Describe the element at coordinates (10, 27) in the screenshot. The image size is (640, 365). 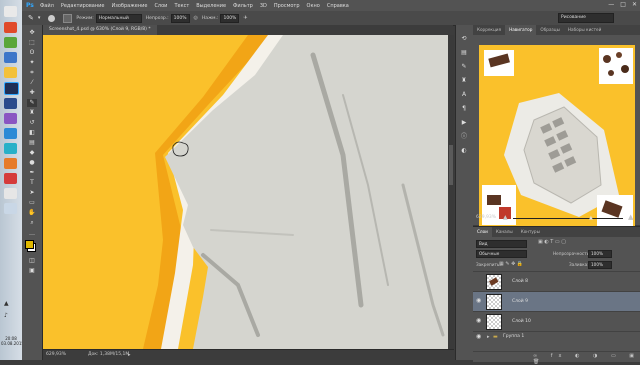
I see `browser-icon` at that location.